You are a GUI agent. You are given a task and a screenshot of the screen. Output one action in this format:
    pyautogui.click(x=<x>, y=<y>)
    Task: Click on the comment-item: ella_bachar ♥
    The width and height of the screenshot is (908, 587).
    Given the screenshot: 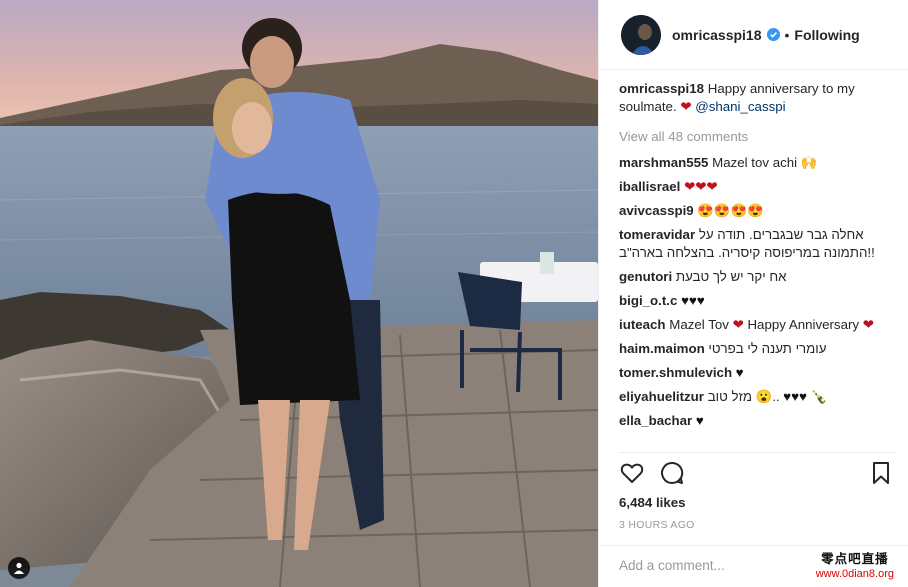 What is the action you would take?
    pyautogui.click(x=757, y=421)
    